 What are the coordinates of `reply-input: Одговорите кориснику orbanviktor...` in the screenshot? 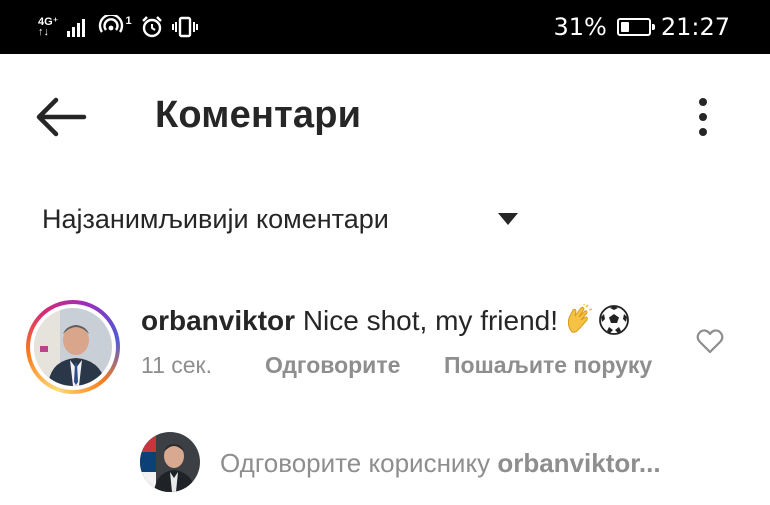 It's located at (480, 463).